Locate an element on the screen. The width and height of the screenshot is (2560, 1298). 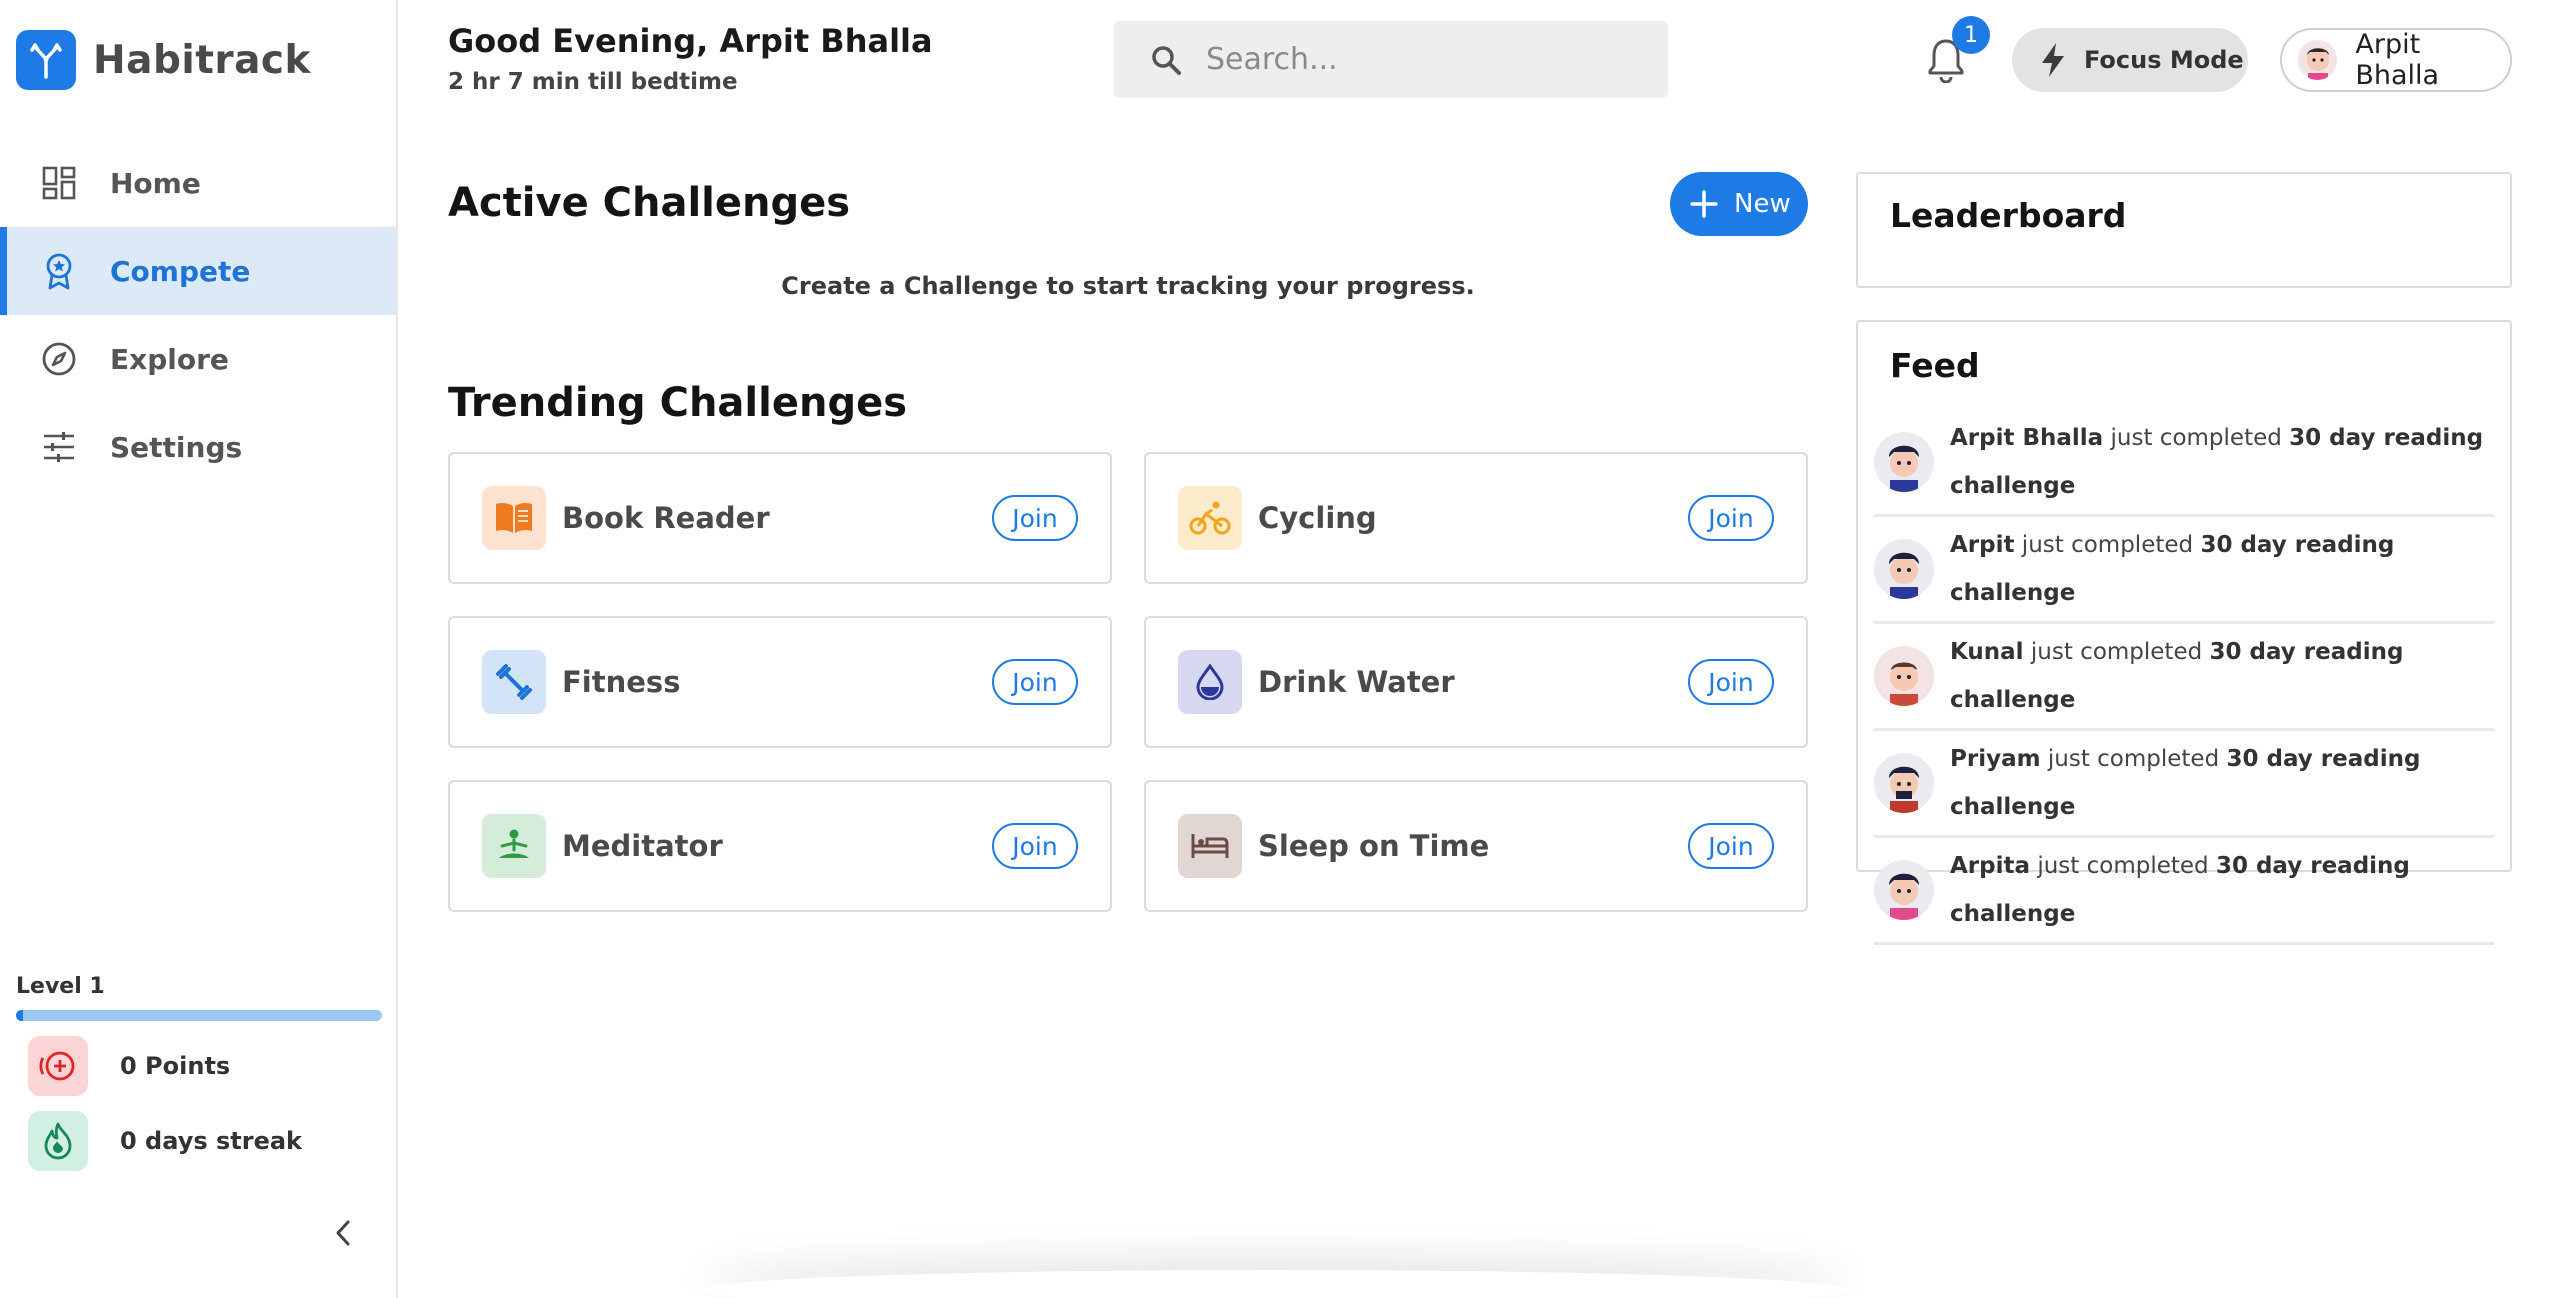
chevron-left-icon is located at coordinates (343, 1235).